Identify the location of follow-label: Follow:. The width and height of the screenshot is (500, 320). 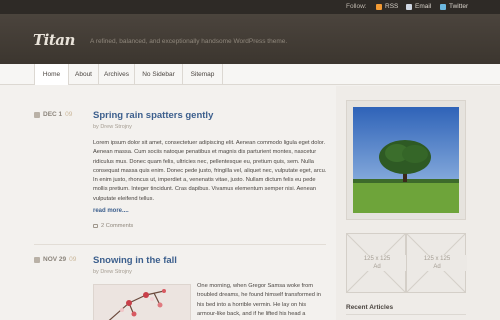
(356, 6).